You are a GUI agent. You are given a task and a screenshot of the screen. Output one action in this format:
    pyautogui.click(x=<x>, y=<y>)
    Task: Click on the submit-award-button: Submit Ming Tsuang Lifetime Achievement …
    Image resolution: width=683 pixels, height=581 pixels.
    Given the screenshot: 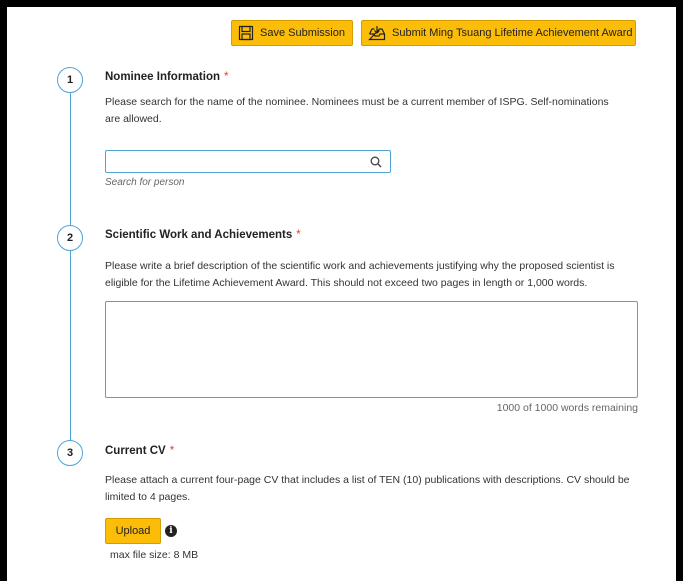 What is the action you would take?
    pyautogui.click(x=498, y=33)
    